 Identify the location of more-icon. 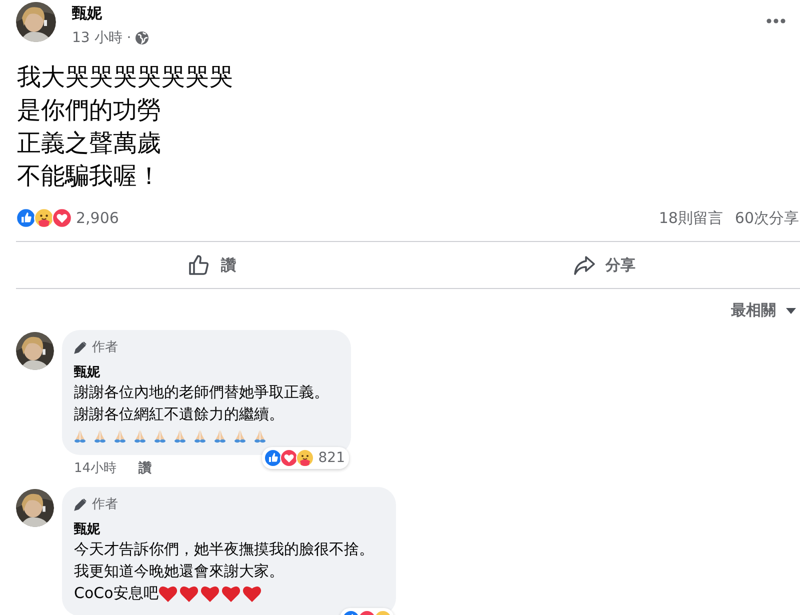
(776, 21).